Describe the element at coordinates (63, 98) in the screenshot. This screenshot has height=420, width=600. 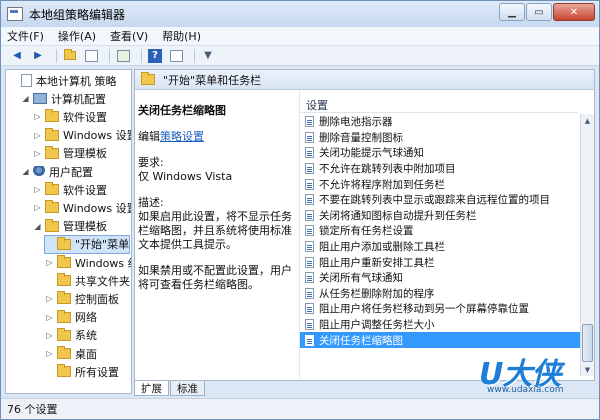
I see `tree-item: ◢ 计算机配置` at that location.